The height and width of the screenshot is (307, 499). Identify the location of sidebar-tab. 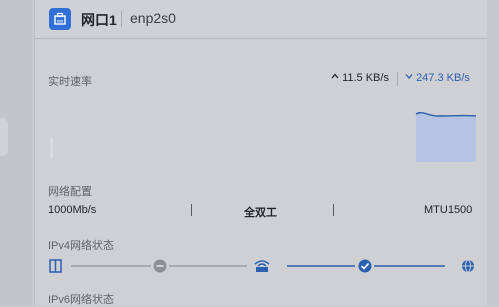
(4, 137).